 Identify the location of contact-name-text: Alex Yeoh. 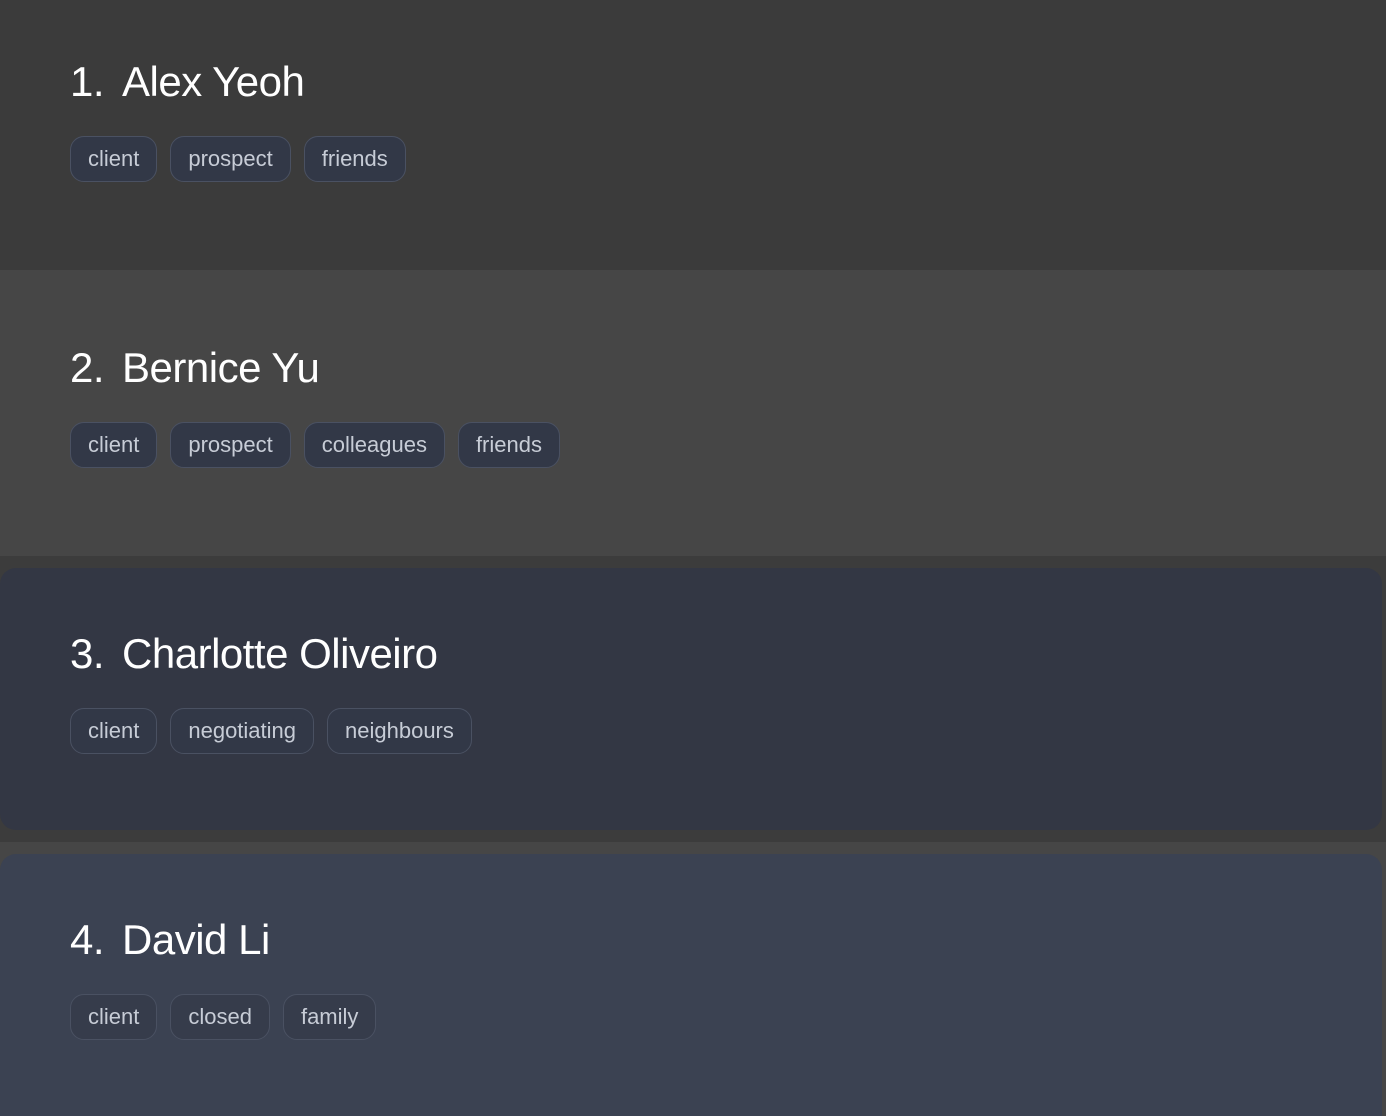
(213, 81).